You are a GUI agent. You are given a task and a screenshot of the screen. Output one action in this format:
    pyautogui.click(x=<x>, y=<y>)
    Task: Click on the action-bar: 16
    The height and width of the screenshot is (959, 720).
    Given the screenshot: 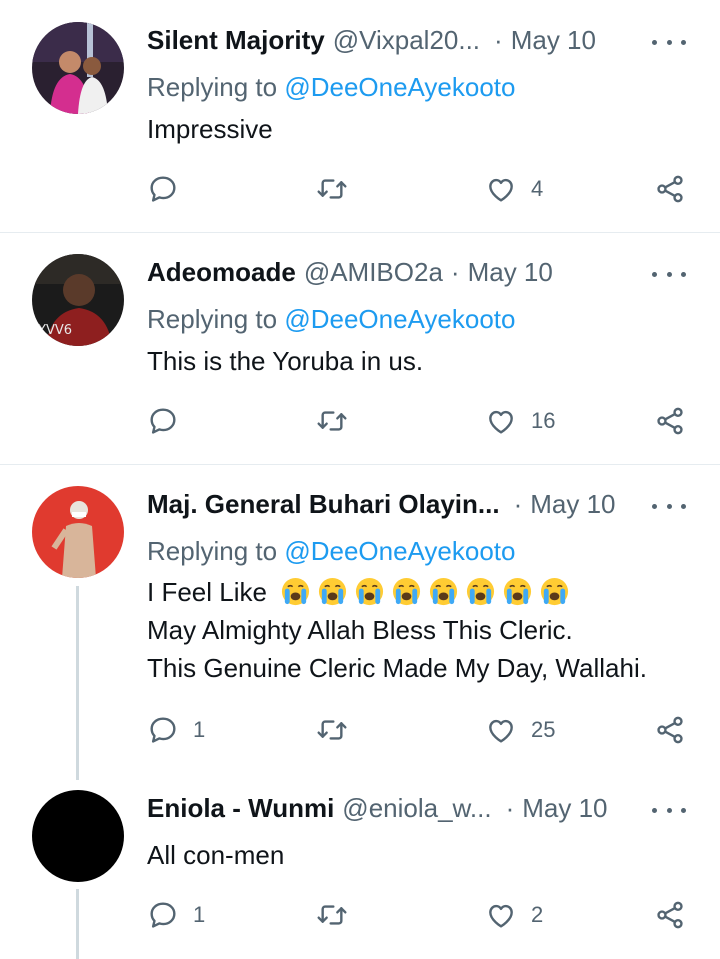 What is the action you would take?
    pyautogui.click(x=360, y=421)
    